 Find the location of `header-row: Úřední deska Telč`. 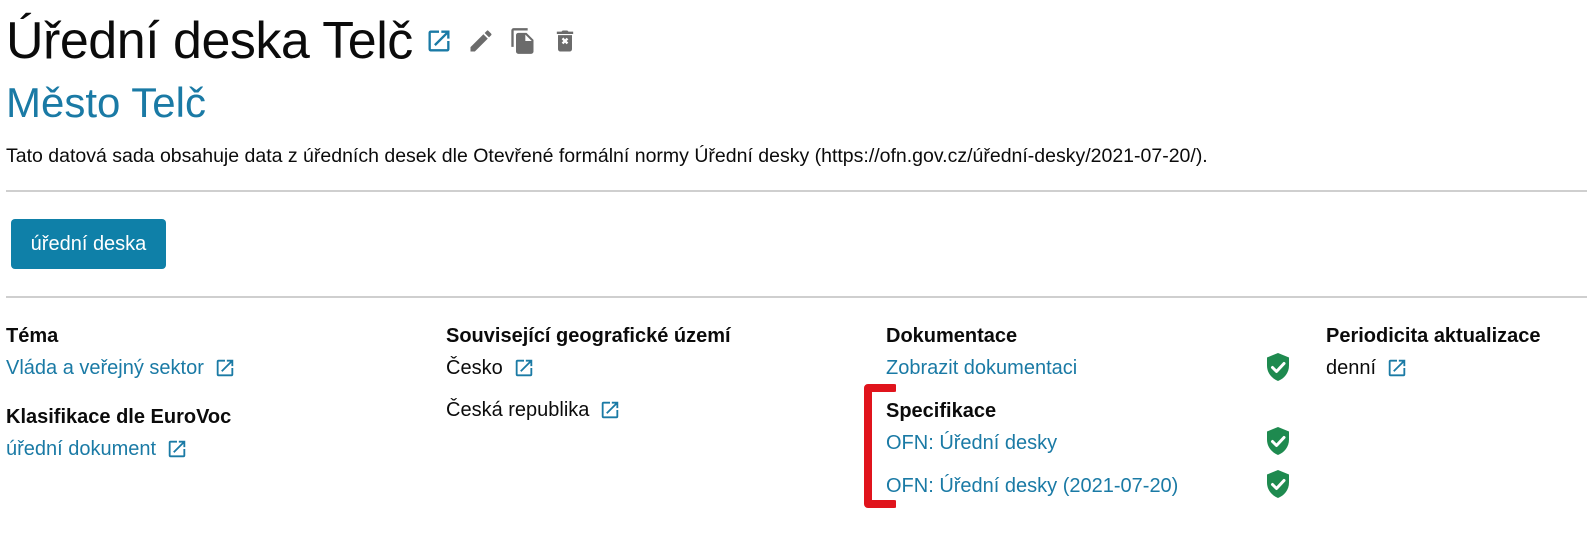

header-row: Úřední deska Telč is located at coordinates (292, 41).